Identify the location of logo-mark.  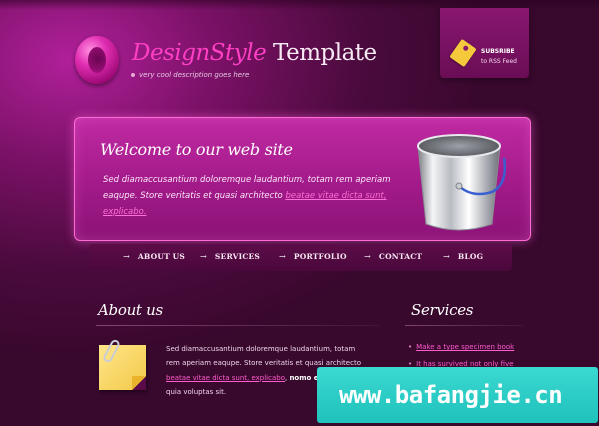
(97, 60).